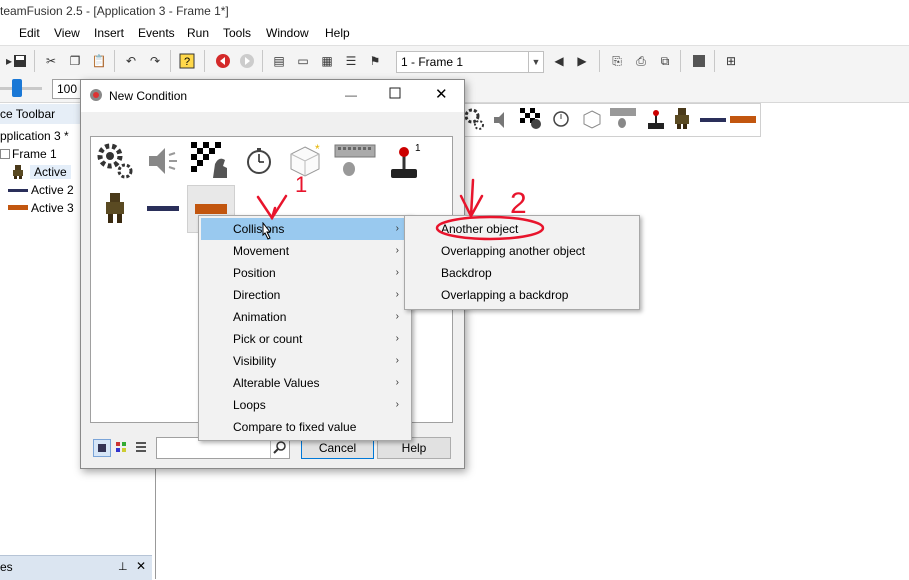 Image resolution: width=909 pixels, height=580 pixels. What do you see at coordinates (490, 228) in the screenshot?
I see `annotation-circle` at bounding box center [490, 228].